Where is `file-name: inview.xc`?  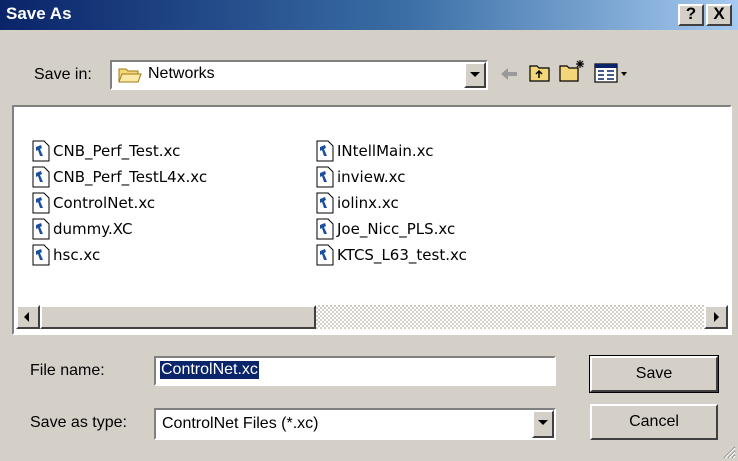
file-name: inview.xc is located at coordinates (371, 177).